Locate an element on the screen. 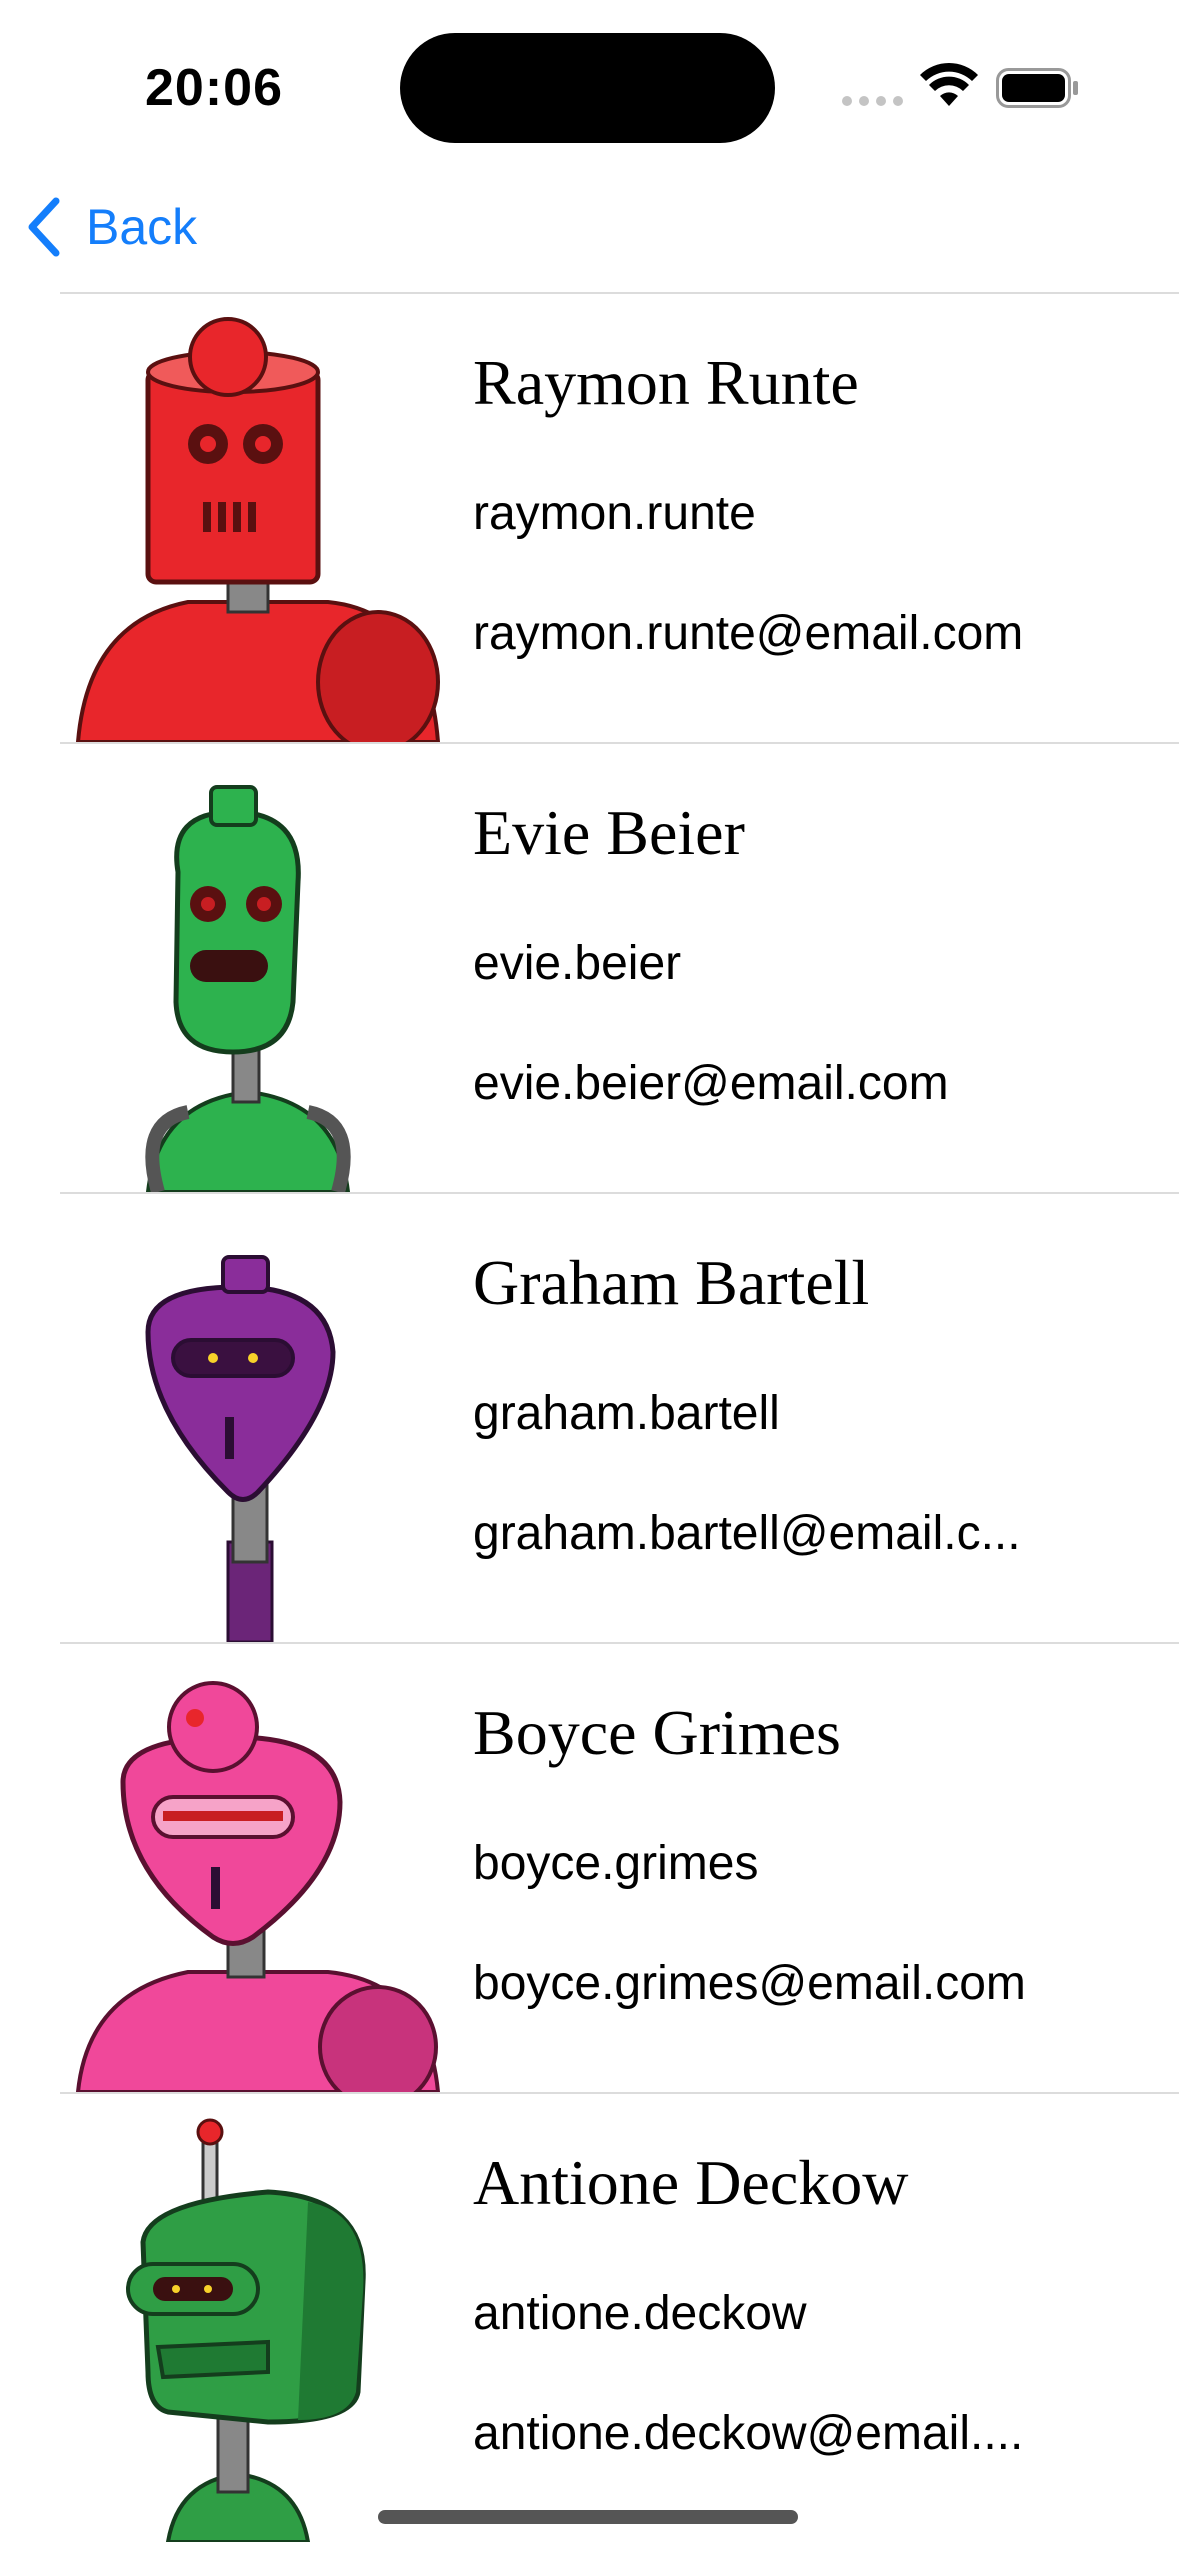  back-button: Back is located at coordinates (110, 227).